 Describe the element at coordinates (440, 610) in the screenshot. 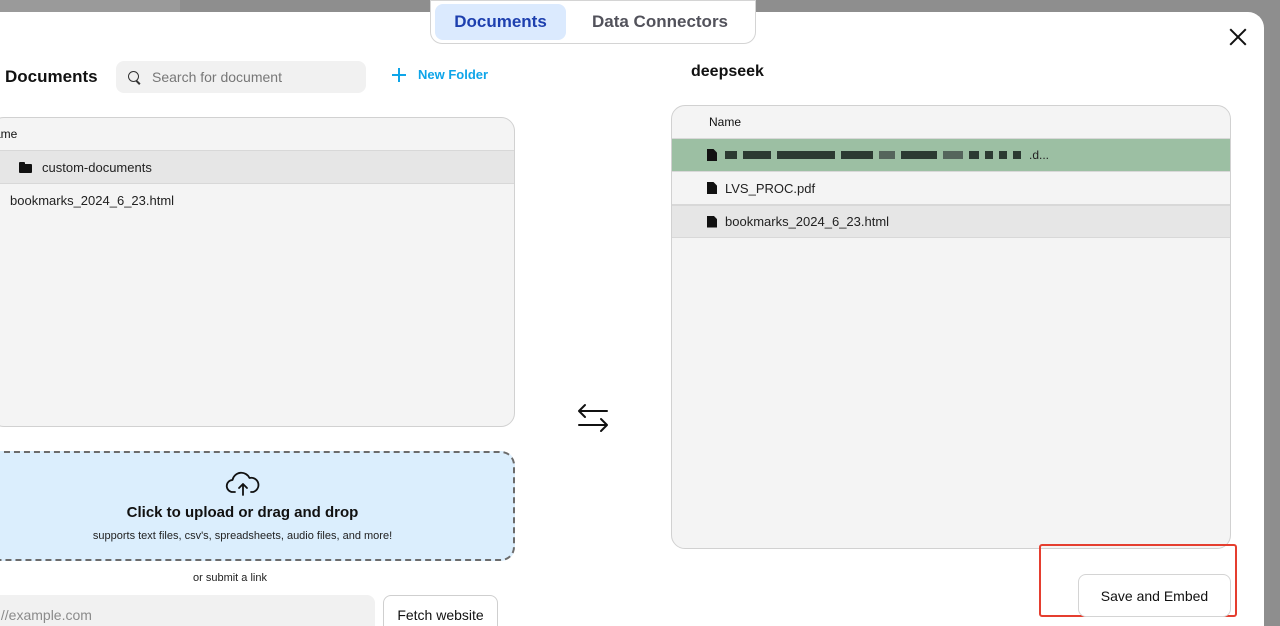

I see `fetch-website-button: Fetch website` at that location.